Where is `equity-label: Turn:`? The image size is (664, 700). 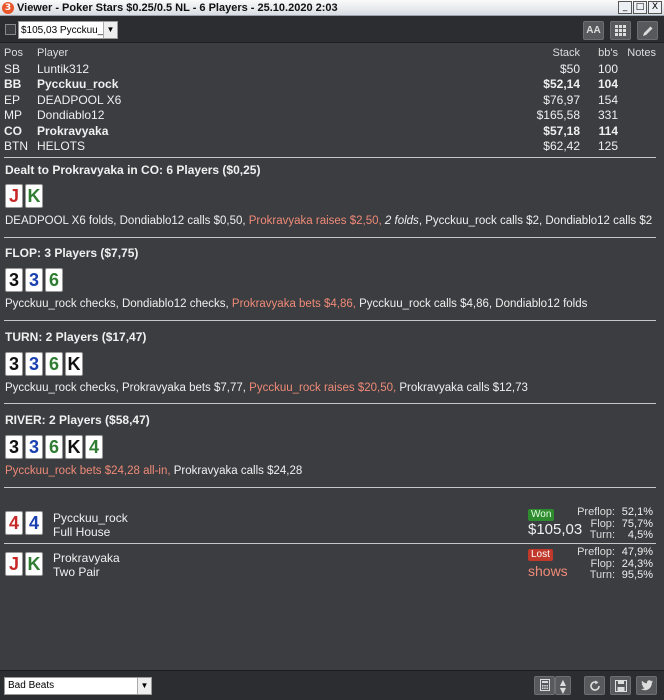
equity-label: Turn: is located at coordinates (602, 575).